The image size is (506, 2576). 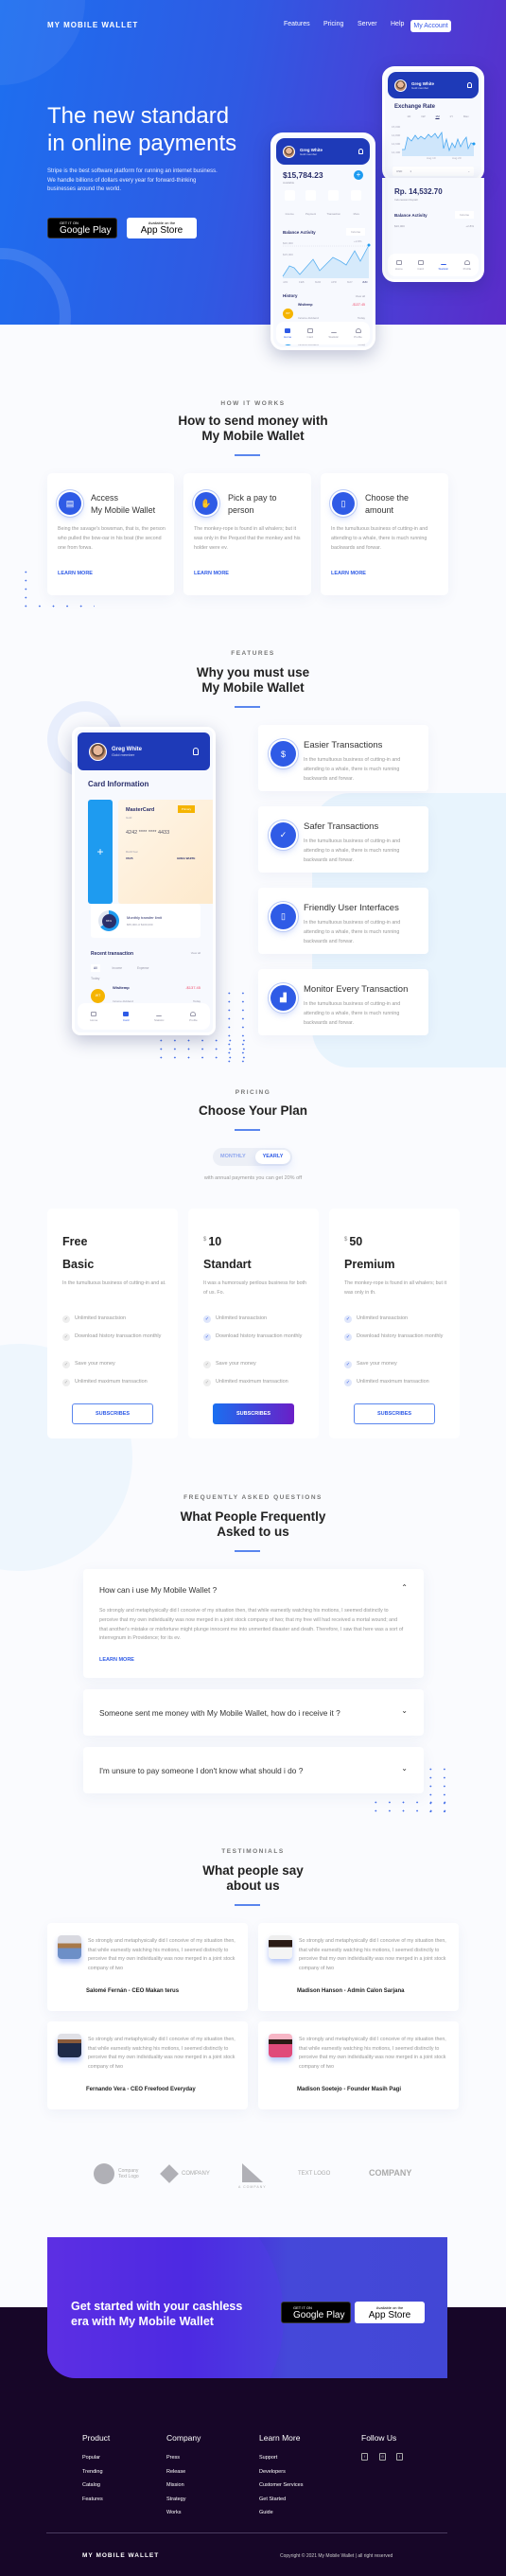 I want to click on transaction-row: WT Wisltemp Income dividend -$137.45 Today, so click(x=324, y=313).